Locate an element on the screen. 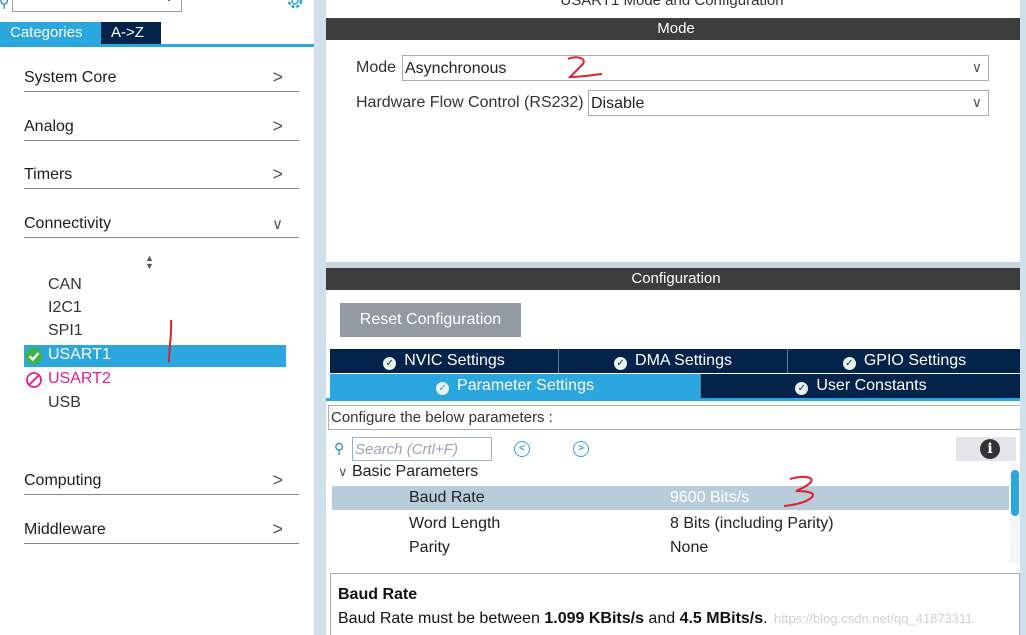 Image resolution: width=1026 pixels, height=635 pixels. mode-select: Asynchronous ∨ is located at coordinates (695, 68).